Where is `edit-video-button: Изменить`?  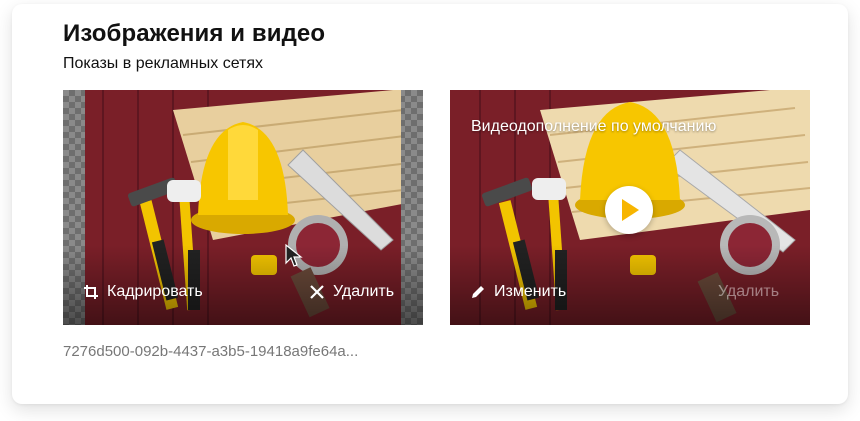
edit-video-button: Изменить is located at coordinates (518, 292).